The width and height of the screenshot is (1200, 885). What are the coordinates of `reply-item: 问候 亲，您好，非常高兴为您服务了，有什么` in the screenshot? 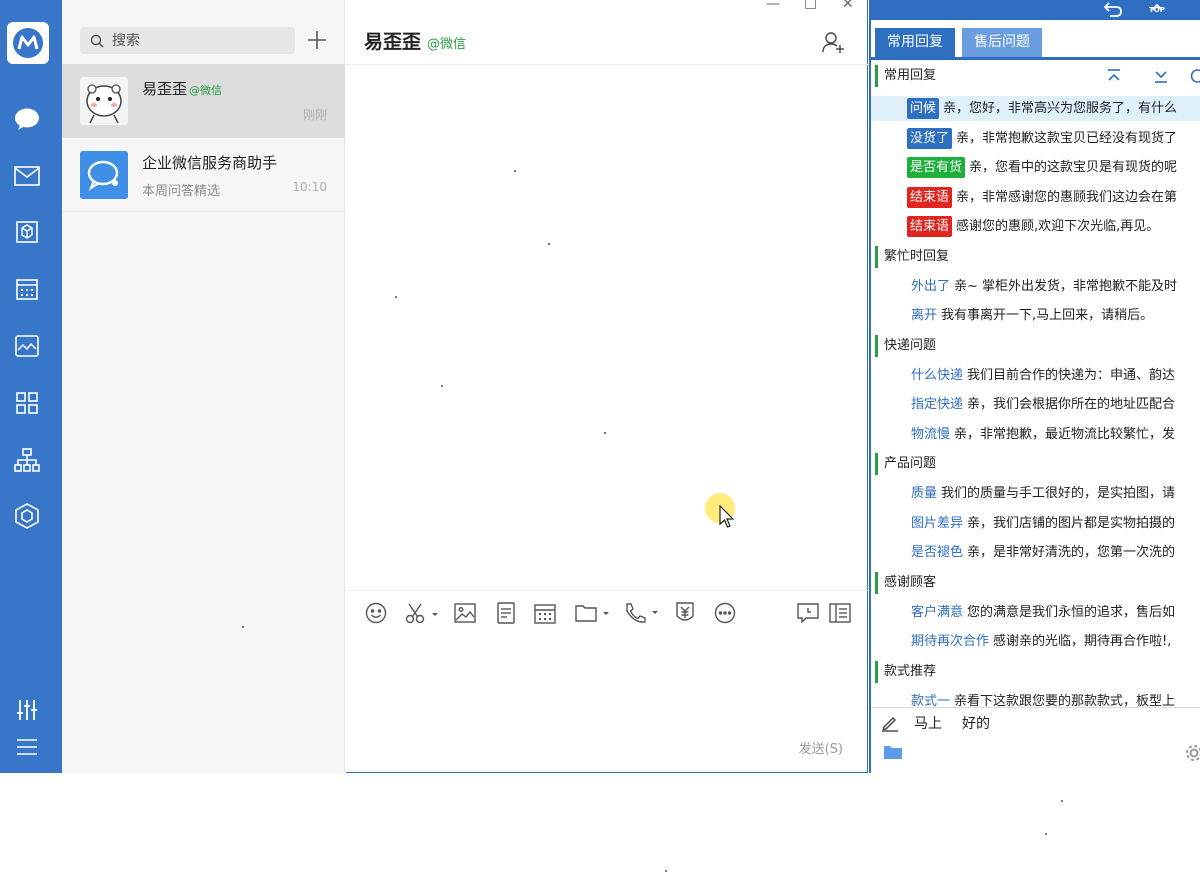 It's located at (1035, 108).